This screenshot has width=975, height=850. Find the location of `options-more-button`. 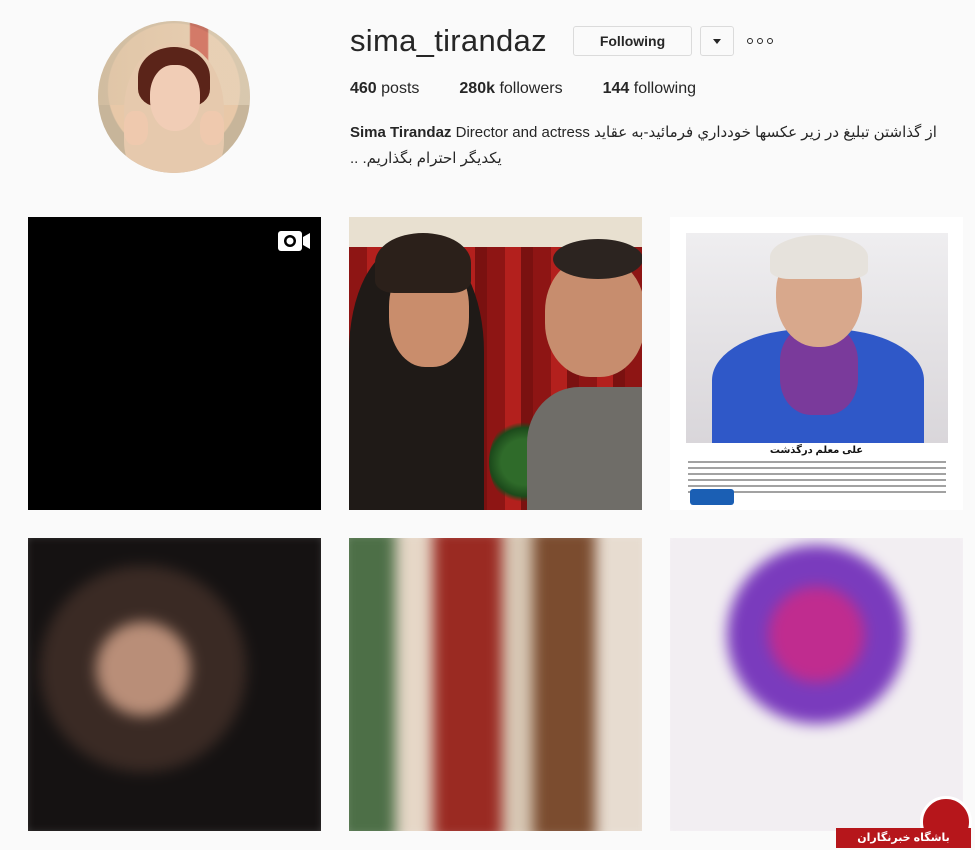

options-more-button is located at coordinates (762, 41).